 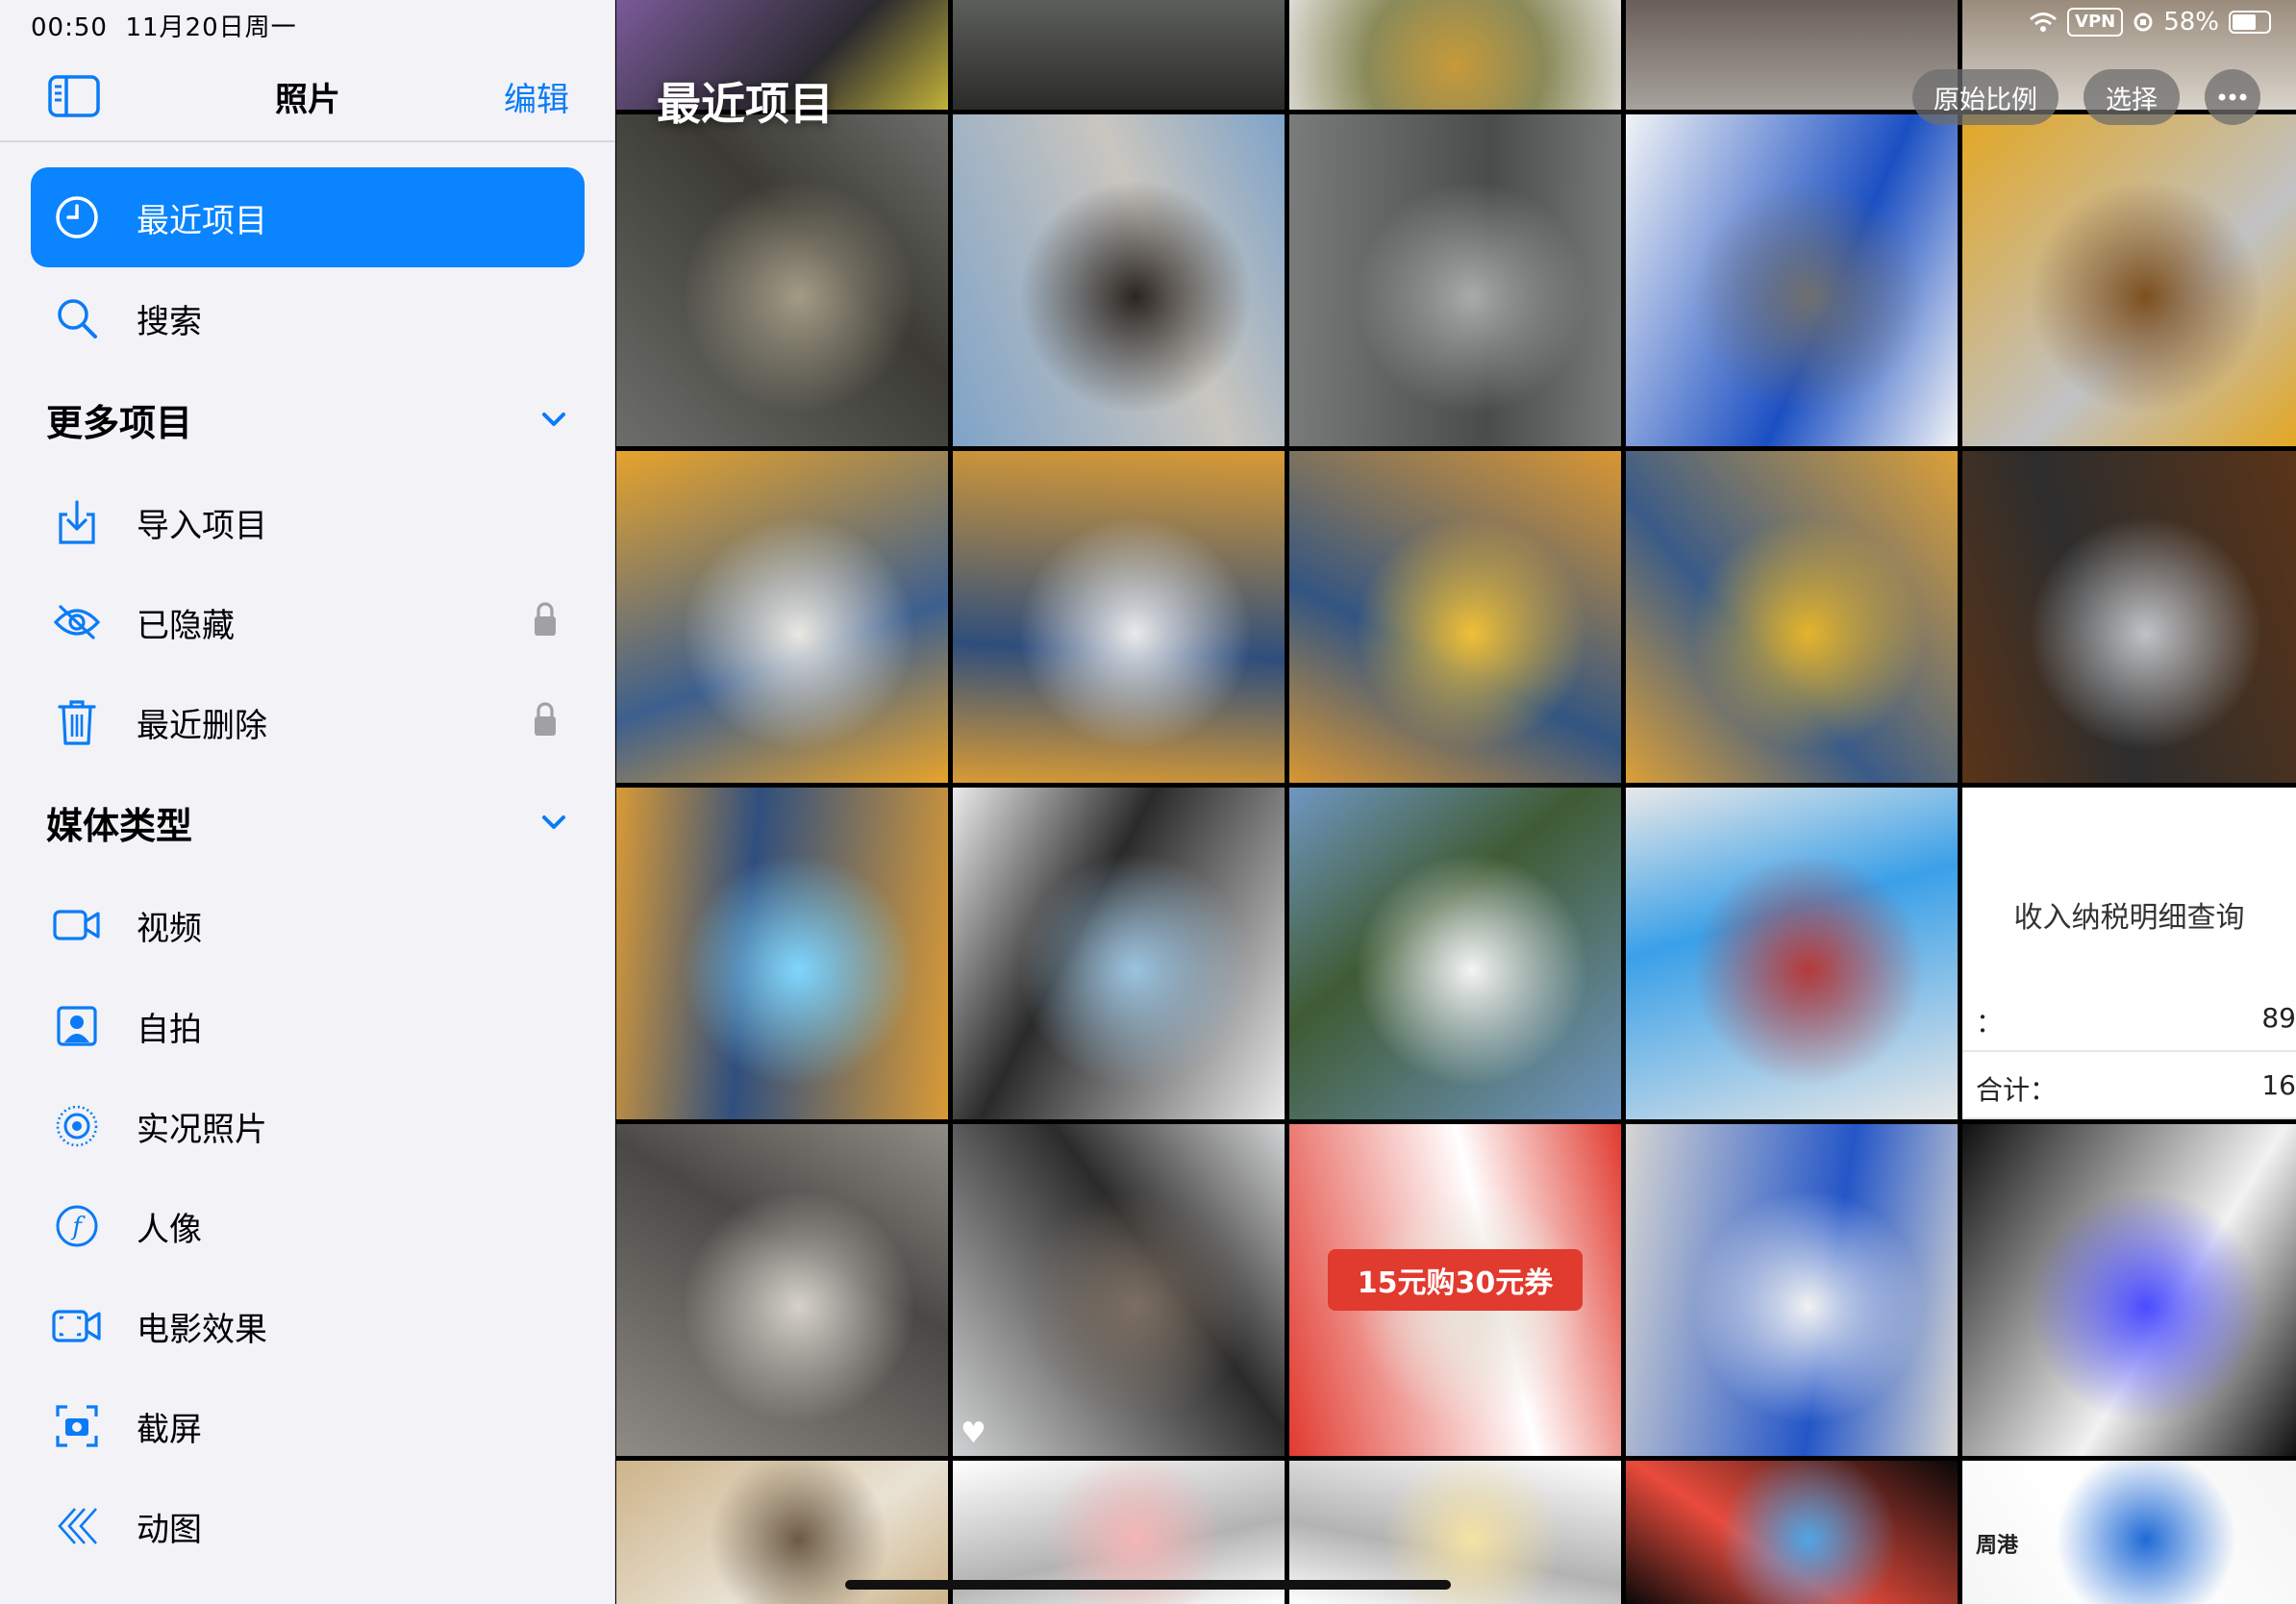 I want to click on photo-tile-piano-keys, so click(x=2129, y=1290).